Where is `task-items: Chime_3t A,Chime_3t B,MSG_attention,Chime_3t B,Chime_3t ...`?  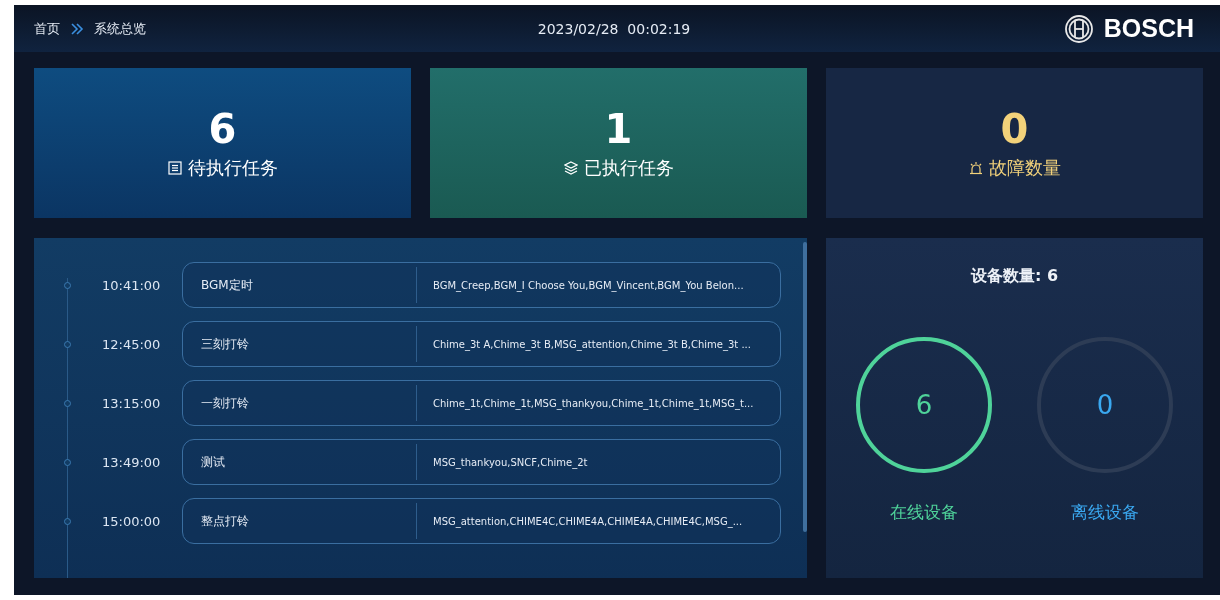 task-items: Chime_3t A,Chime_3t B,MSG_attention,Chime_3t B,Chime_3t ... is located at coordinates (591, 344).